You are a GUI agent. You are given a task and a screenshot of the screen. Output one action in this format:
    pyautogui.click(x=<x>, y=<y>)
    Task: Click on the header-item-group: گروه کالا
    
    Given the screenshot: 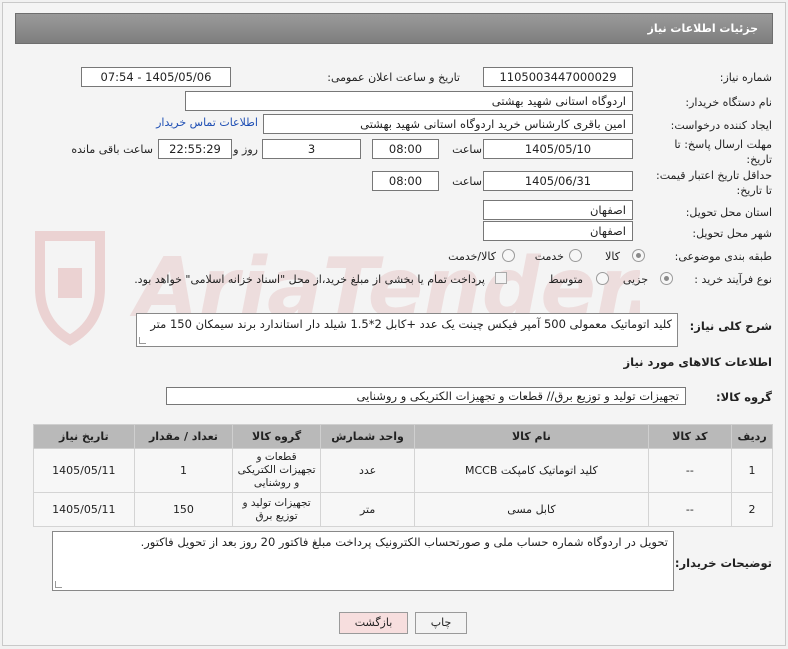 What is the action you would take?
    pyautogui.click(x=276, y=436)
    